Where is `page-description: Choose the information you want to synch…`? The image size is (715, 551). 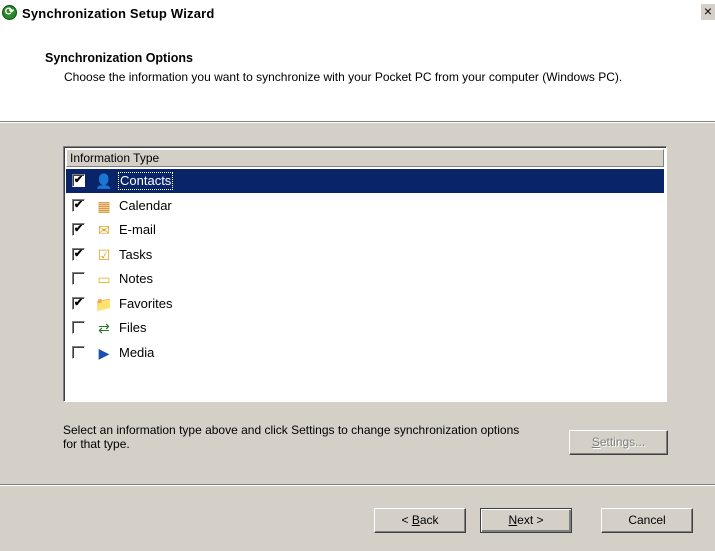 page-description: Choose the information you want to synch… is located at coordinates (343, 77).